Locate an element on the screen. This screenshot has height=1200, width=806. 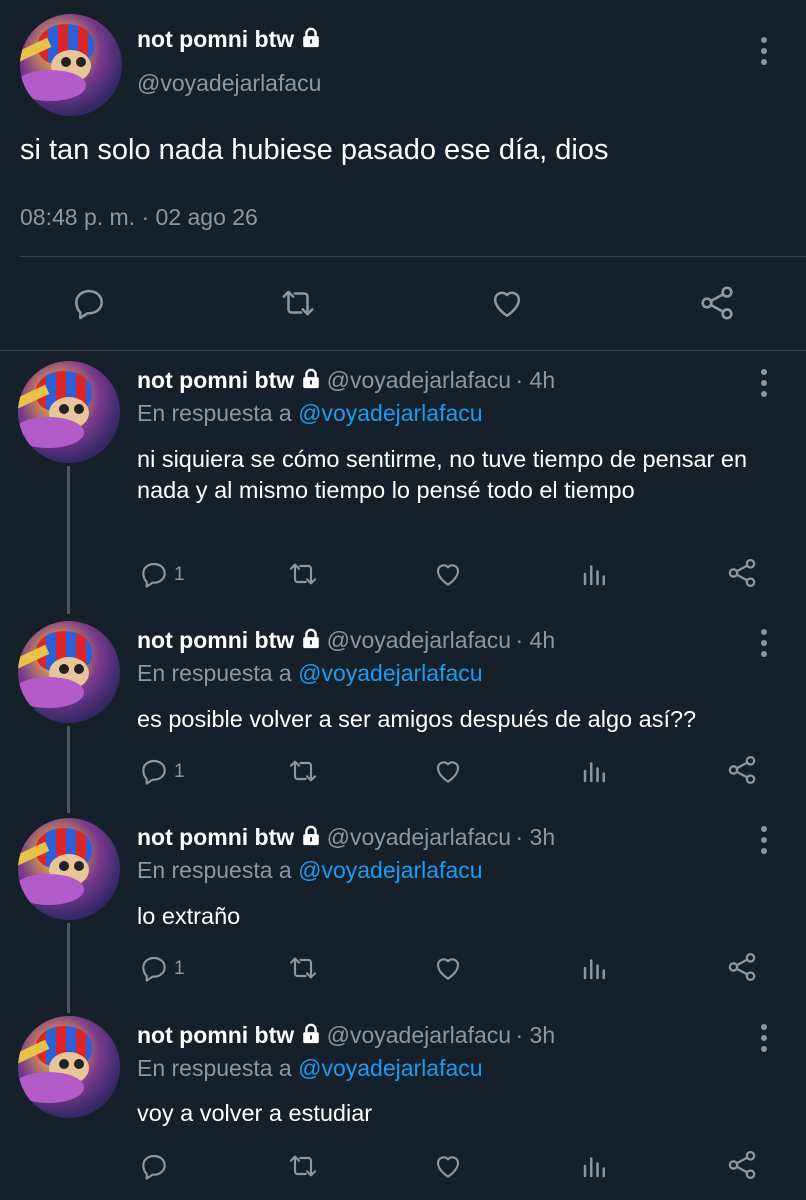
tweet-text: voy a volver a estudiar is located at coordinates (255, 1113).